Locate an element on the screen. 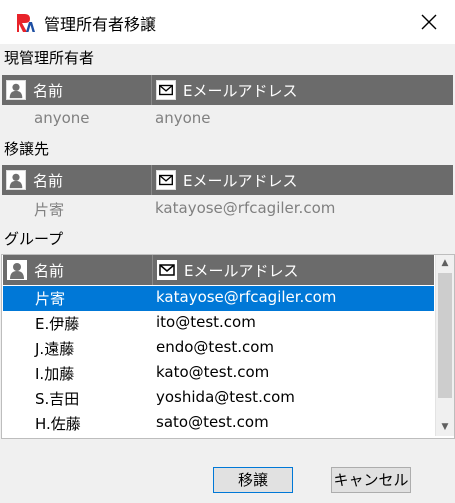 This screenshot has height=503, width=455. group-row: J.遠藤 endo@test.com is located at coordinates (218, 348).